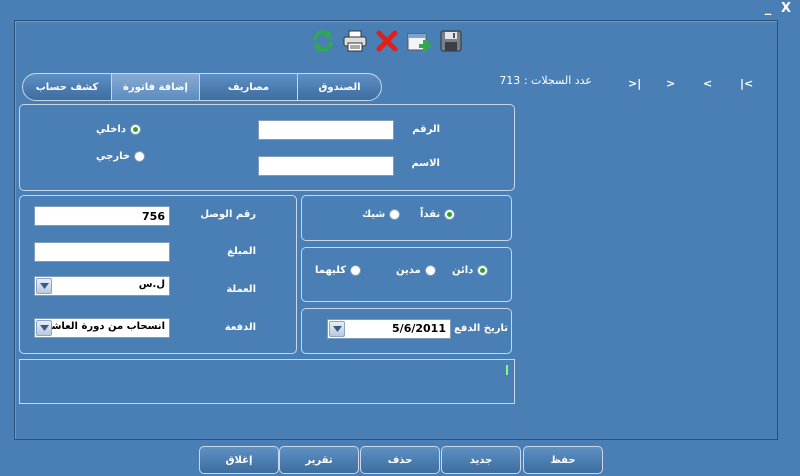 The height and width of the screenshot is (476, 800). Describe the element at coordinates (451, 41) in the screenshot. I see `save-disk-icon` at that location.